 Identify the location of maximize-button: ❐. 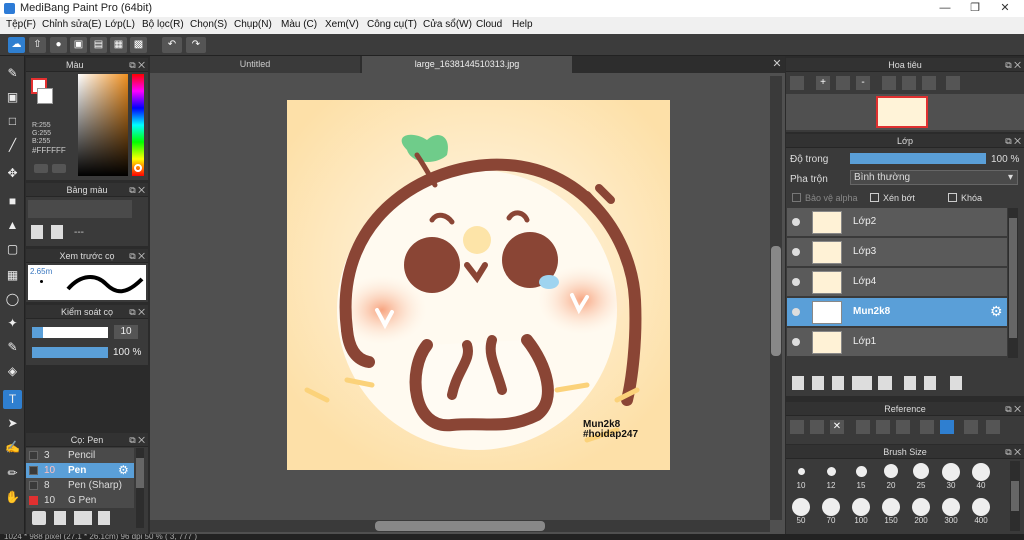
(975, 8).